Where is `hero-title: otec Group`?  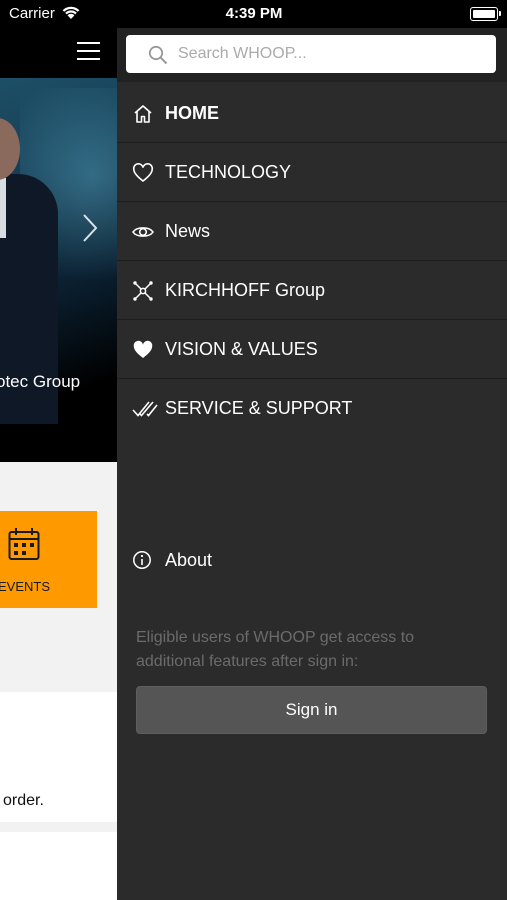 hero-title: otec Group is located at coordinates (40, 381).